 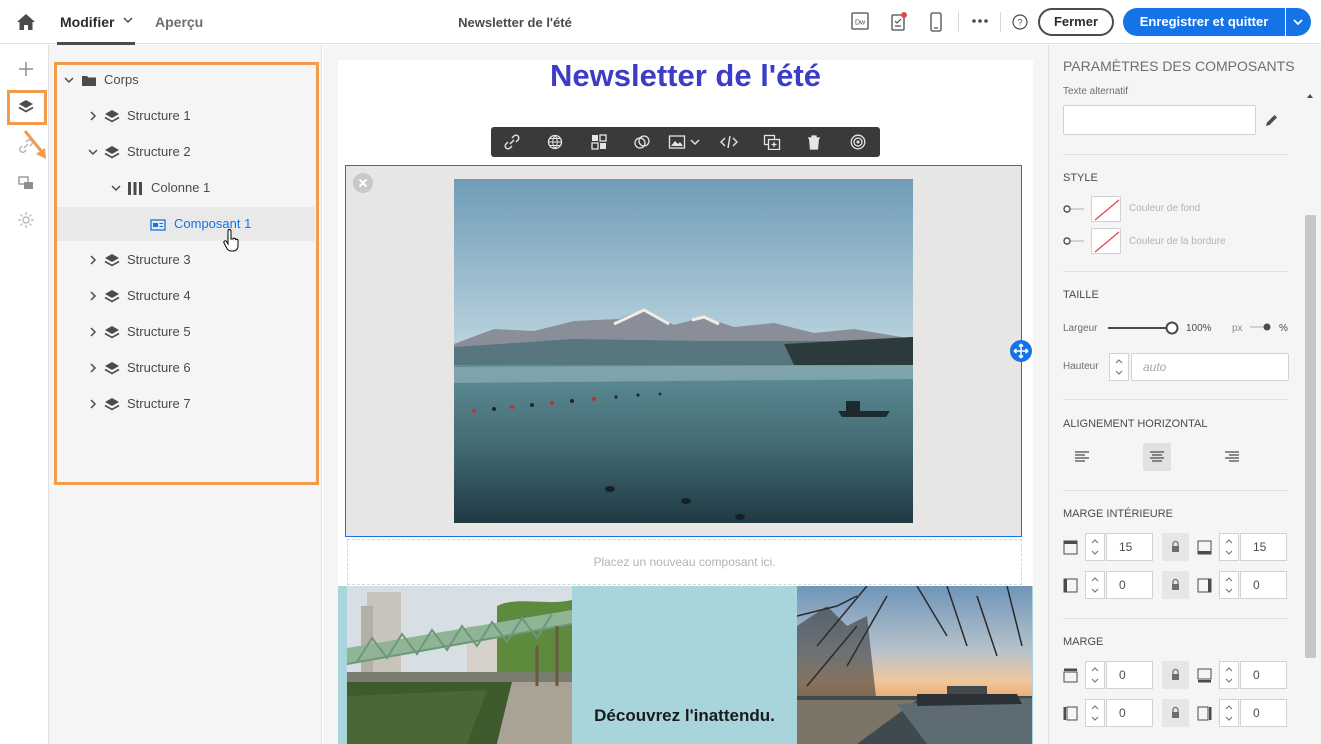 I want to click on home-icon, so click(x=26, y=22).